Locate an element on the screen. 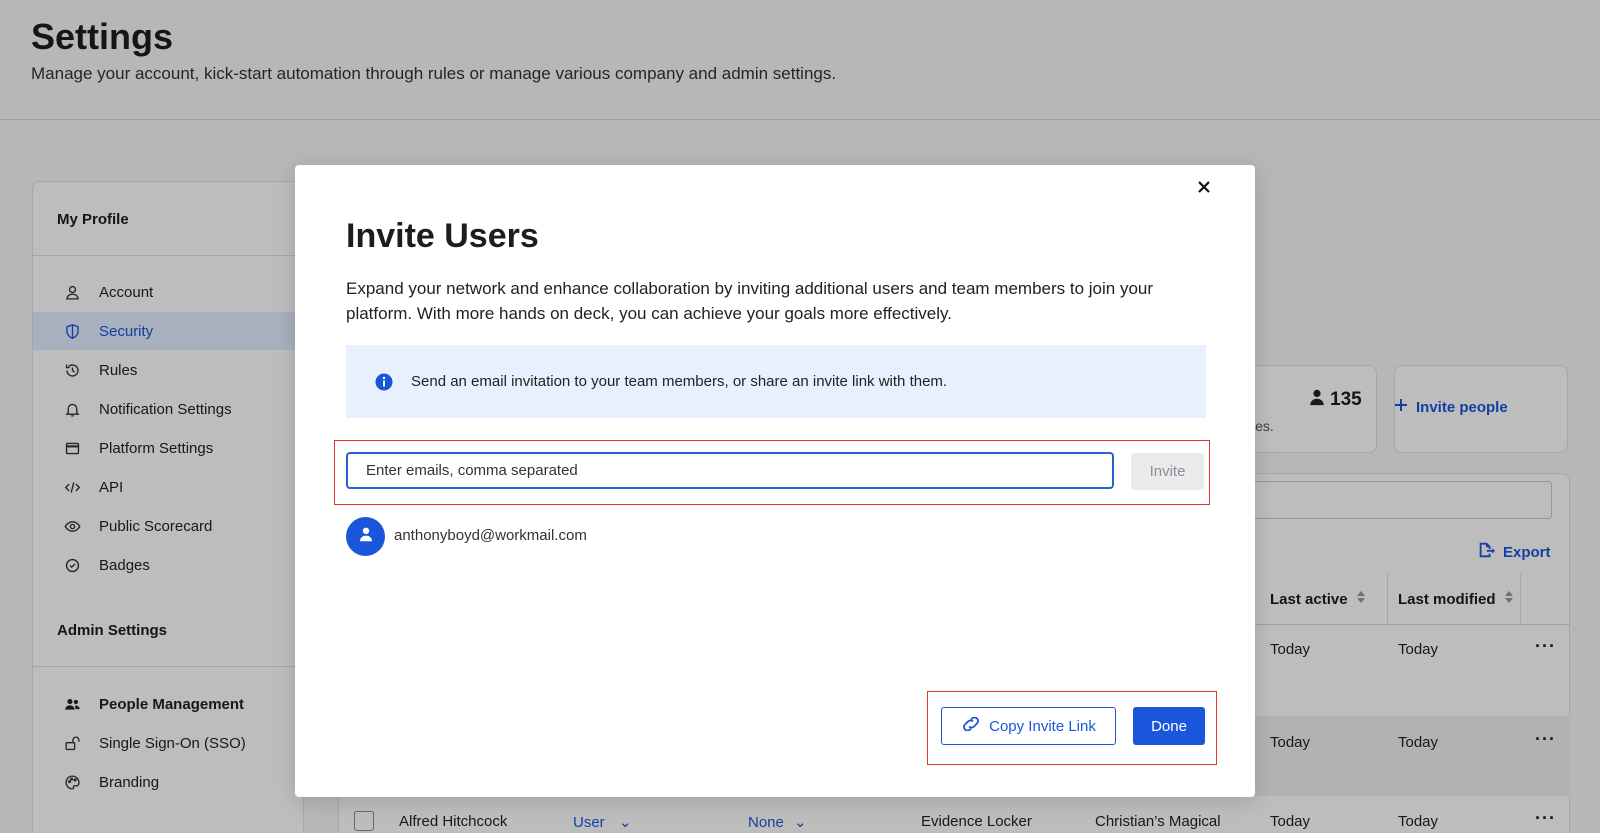 This screenshot has width=1600, height=833. avatar is located at coordinates (365, 536).